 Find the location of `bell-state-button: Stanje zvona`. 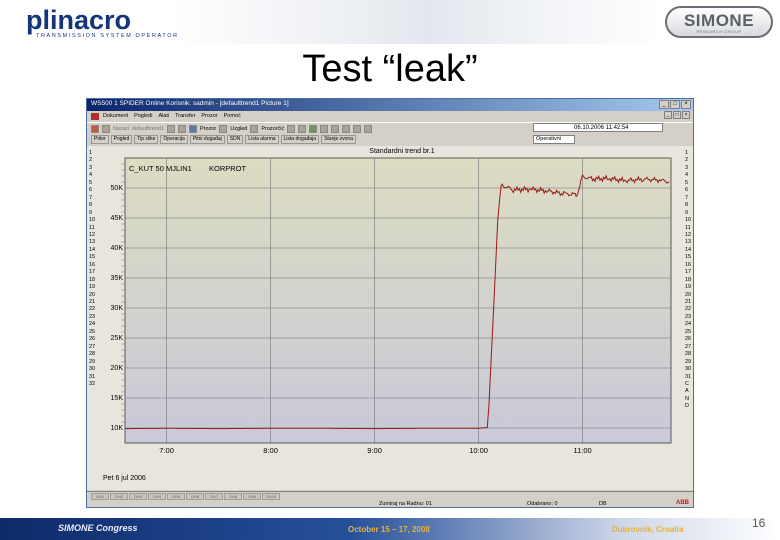

bell-state-button: Stanje zvona is located at coordinates (338, 139).